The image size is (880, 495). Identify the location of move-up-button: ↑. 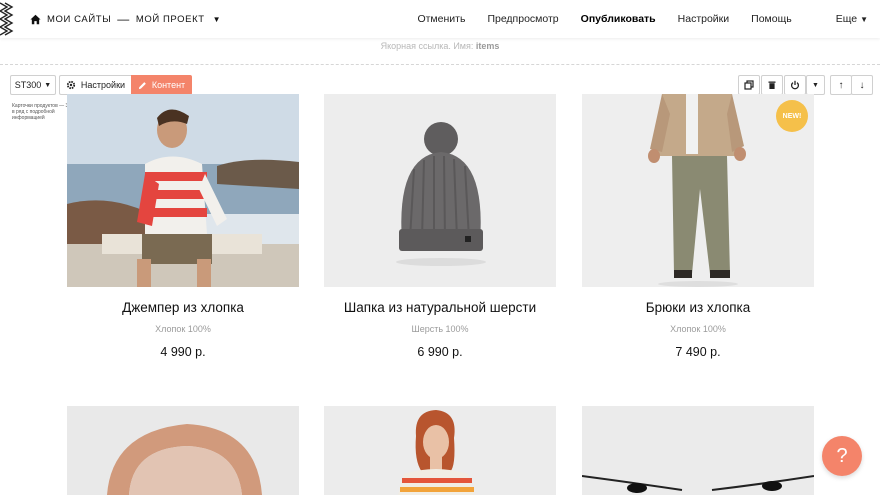
(841, 85).